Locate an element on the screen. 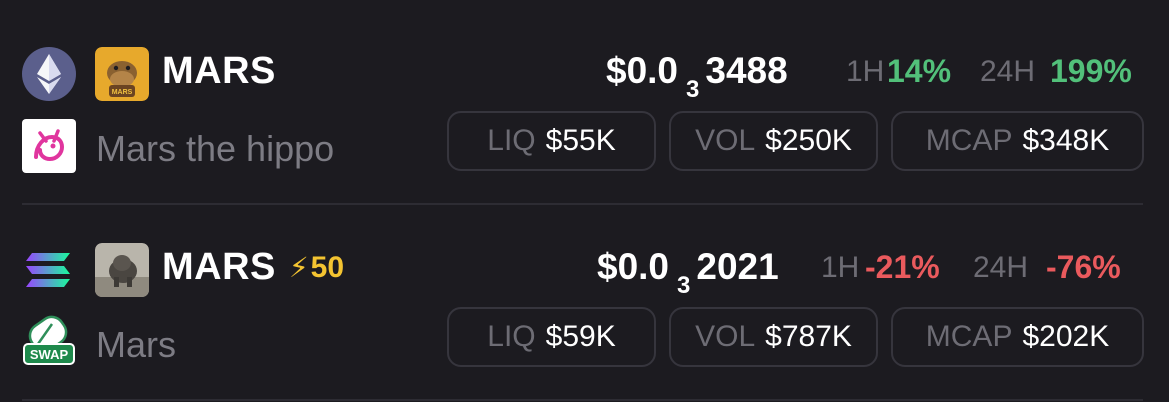  liquidity-value: $59K is located at coordinates (580, 336).